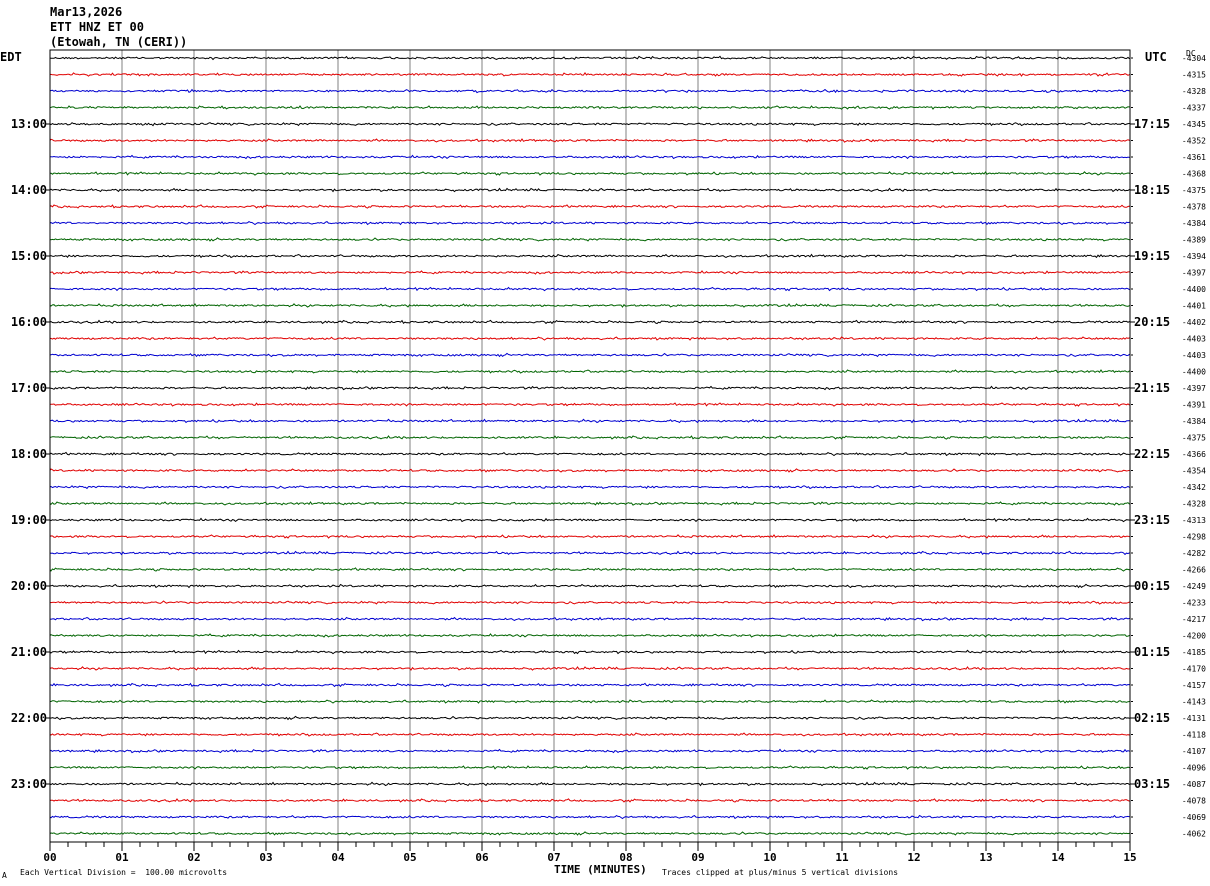 This screenshot has width=1210, height=886. I want to click on utc-hour-label: 02:15, so click(1152, 718).